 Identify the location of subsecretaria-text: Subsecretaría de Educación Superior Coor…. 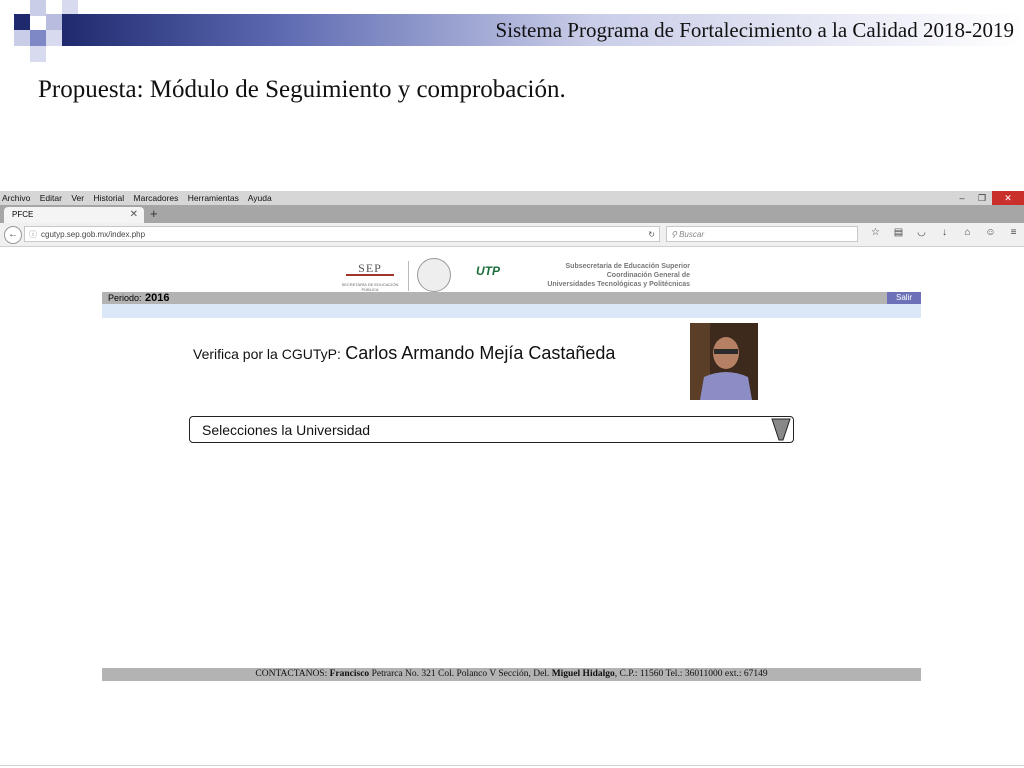
(618, 275).